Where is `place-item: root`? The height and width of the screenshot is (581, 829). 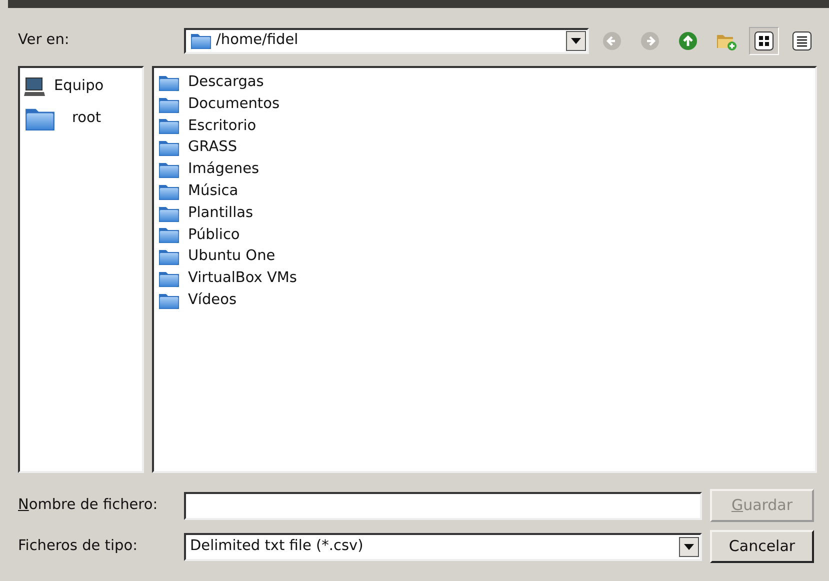 place-item: root is located at coordinates (87, 119).